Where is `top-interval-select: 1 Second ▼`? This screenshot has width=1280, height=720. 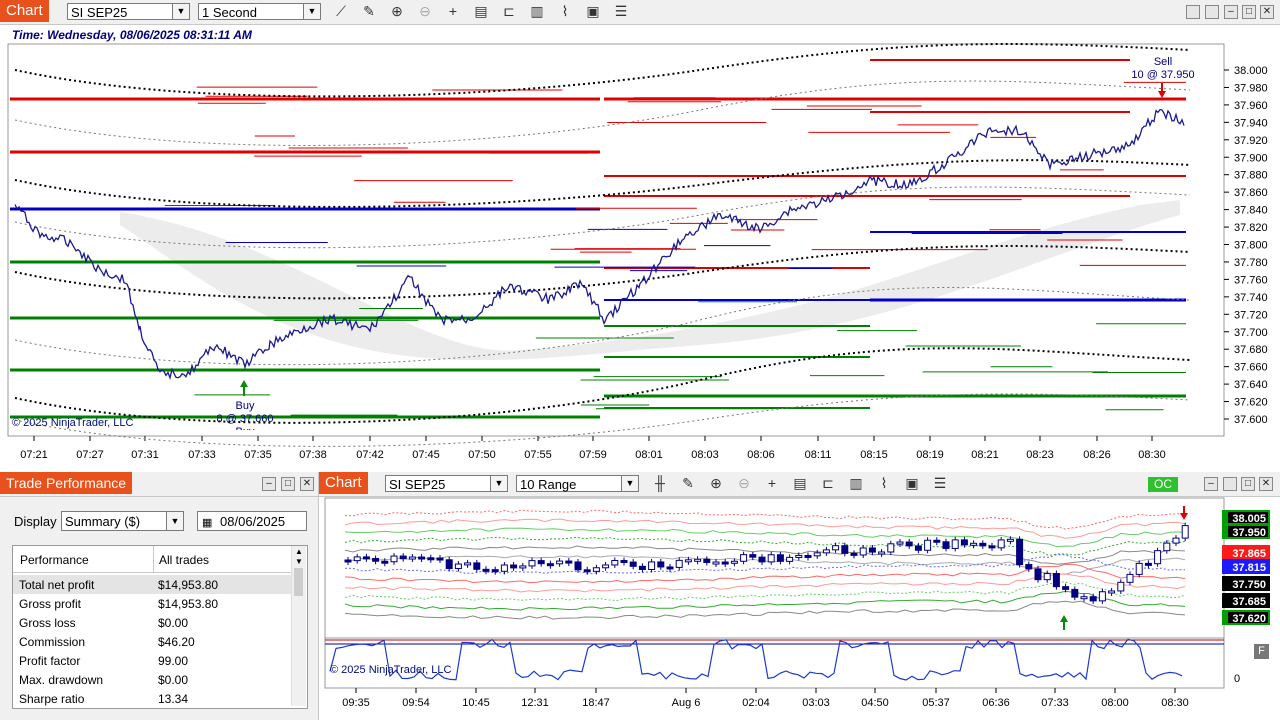
top-interval-select: 1 Second ▼ is located at coordinates (259, 11).